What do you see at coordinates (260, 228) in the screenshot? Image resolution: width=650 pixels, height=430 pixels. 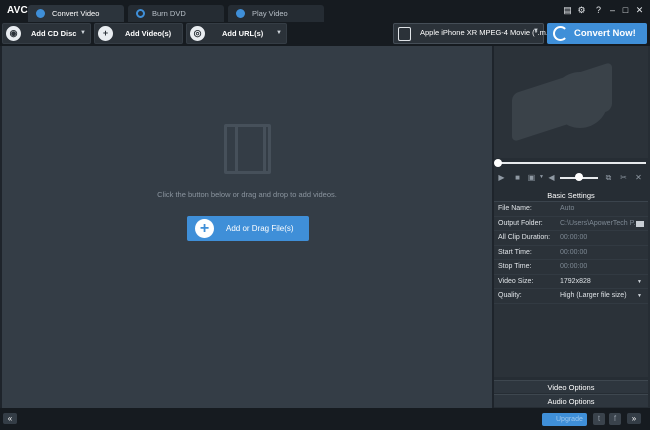 I see `add-files-label: Add or Drag File(s)` at bounding box center [260, 228].